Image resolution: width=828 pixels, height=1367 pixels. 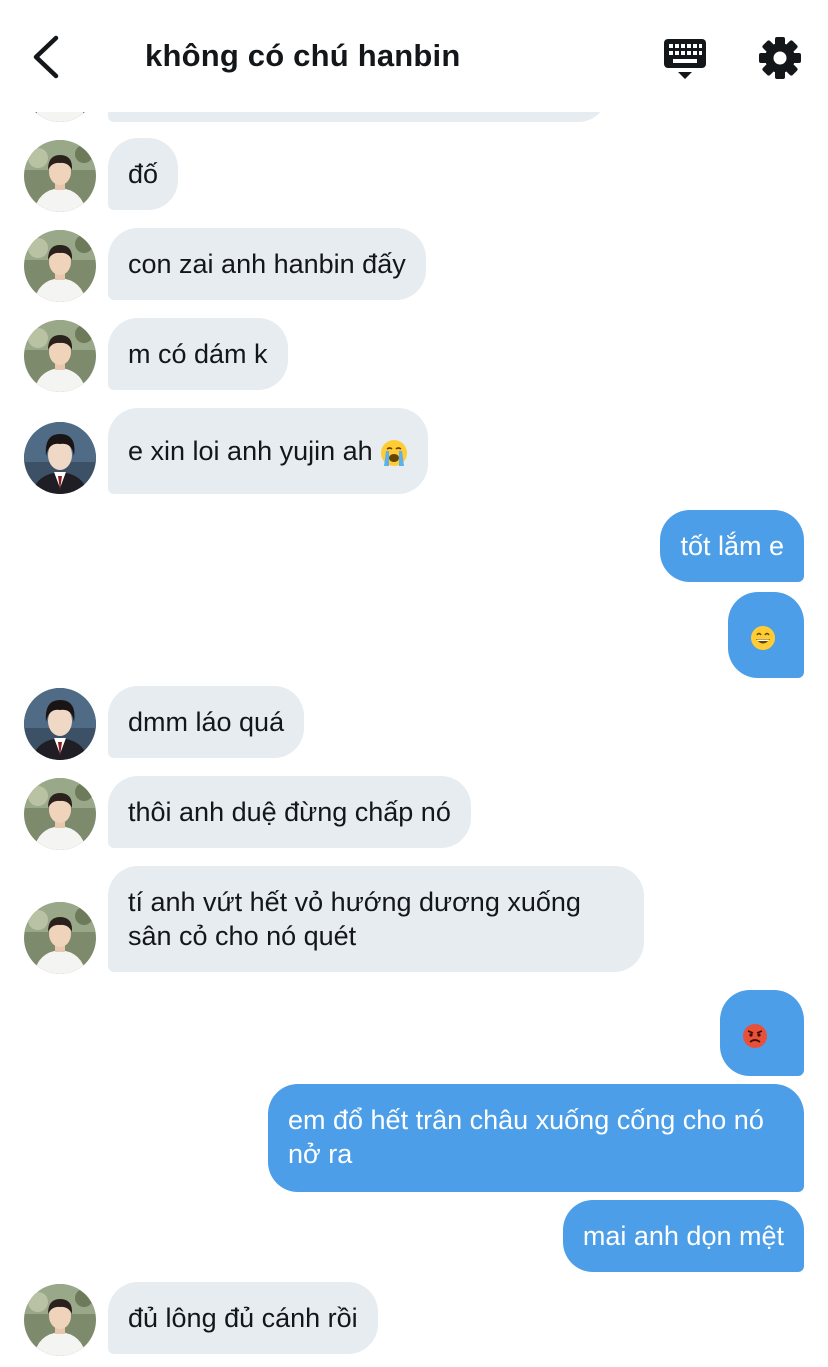 I want to click on keyboard-button, so click(x=685, y=59).